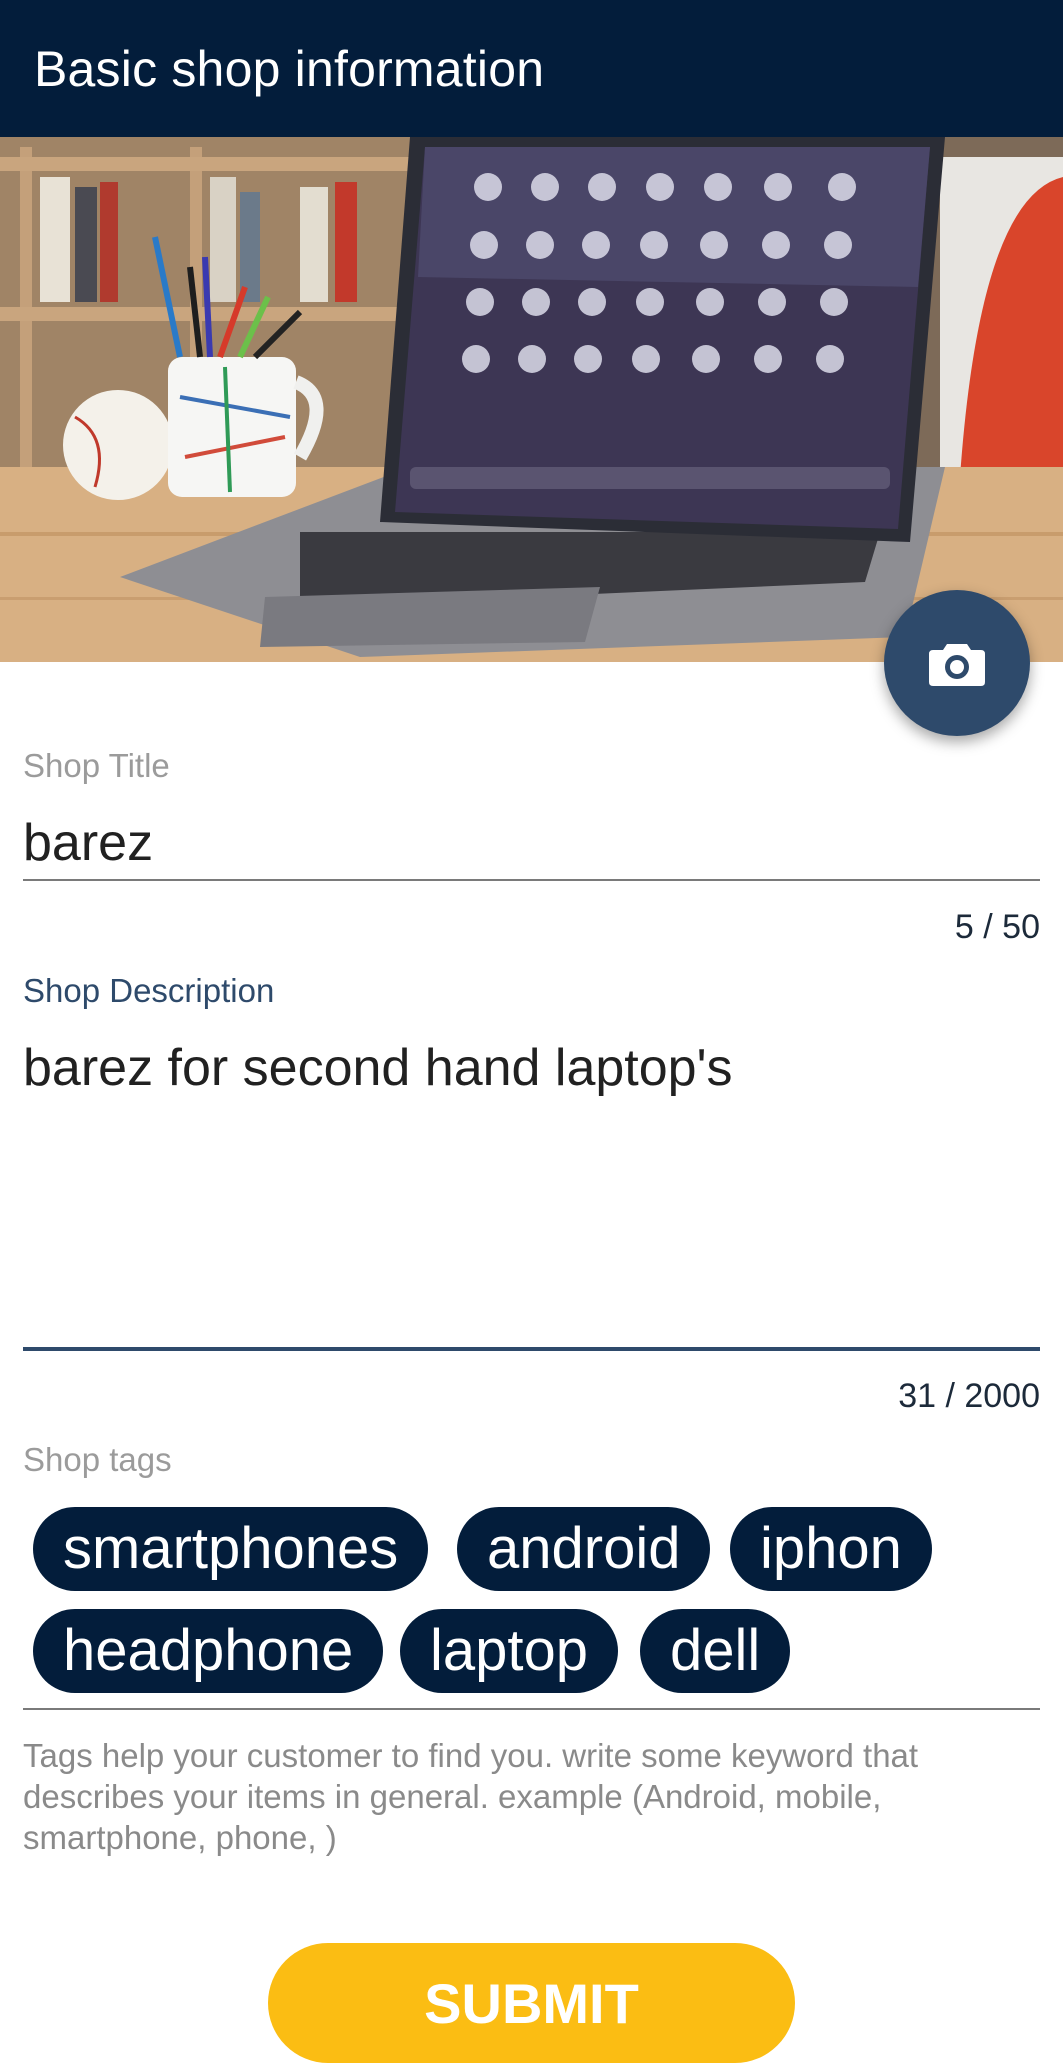 Image resolution: width=1063 pixels, height=2063 pixels. What do you see at coordinates (96, 765) in the screenshot?
I see `shop-title-label: Shop Title` at bounding box center [96, 765].